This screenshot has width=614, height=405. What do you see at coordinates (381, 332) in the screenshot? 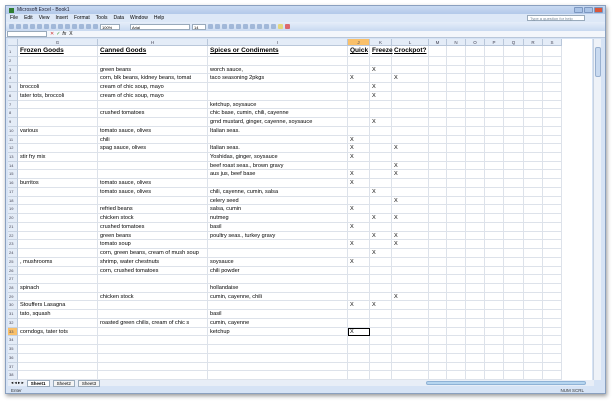
I see `cell-K33` at bounding box center [381, 332].